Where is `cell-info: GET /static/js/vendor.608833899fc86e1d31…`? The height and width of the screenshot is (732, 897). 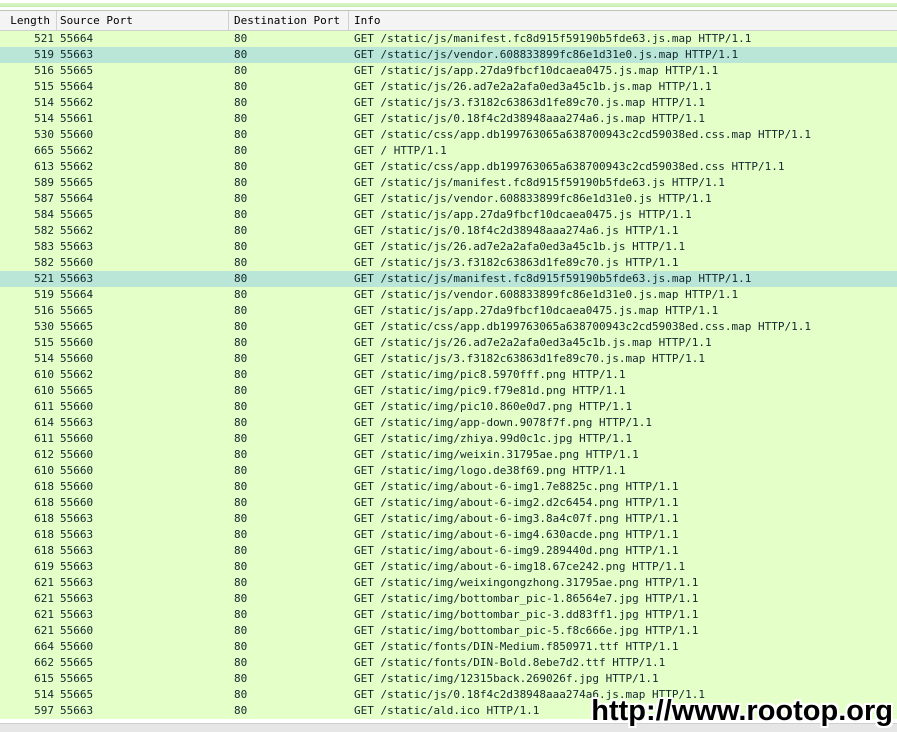 cell-info: GET /static/js/vendor.608833899fc86e1d31… is located at coordinates (546, 294).